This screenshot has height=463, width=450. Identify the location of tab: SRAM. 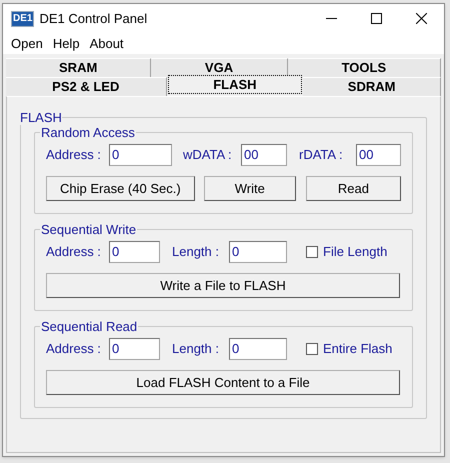
(79, 67).